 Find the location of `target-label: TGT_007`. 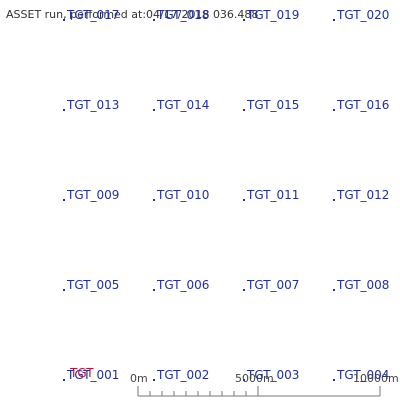

target-label: TGT_007 is located at coordinates (271, 285).